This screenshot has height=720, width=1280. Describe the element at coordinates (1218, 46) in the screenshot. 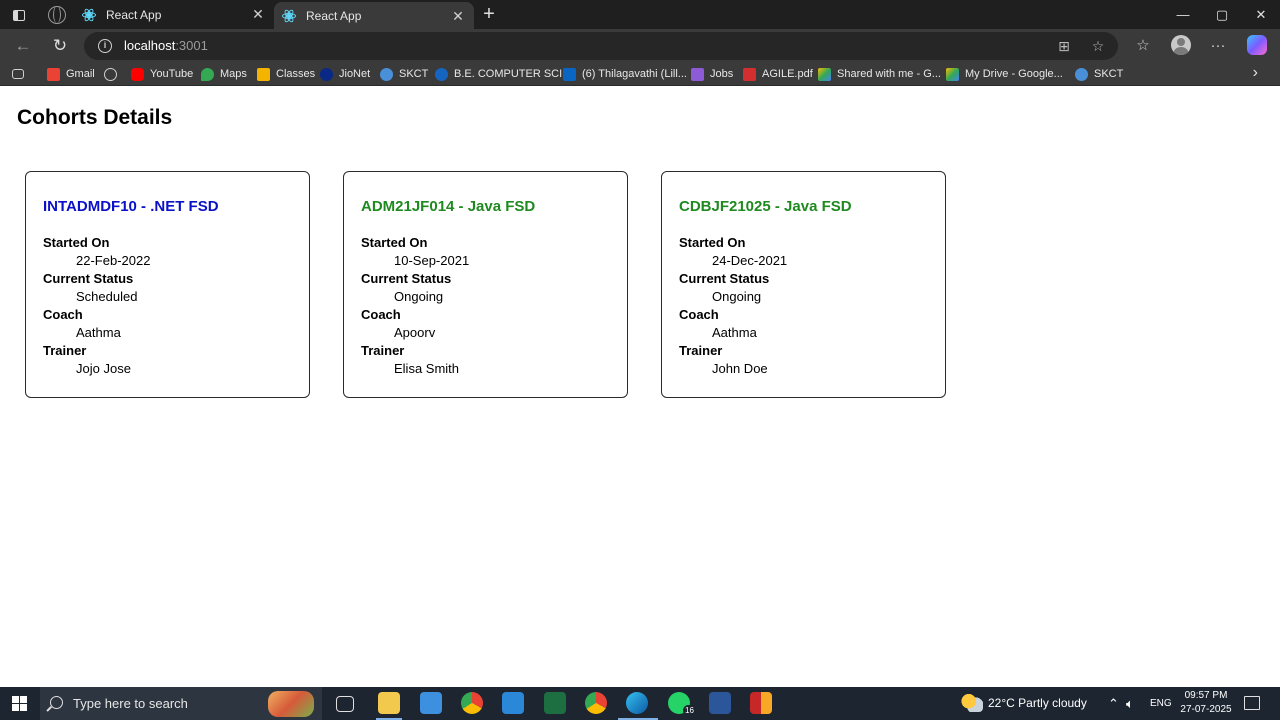

I see `more-menu-icon: ···` at that location.